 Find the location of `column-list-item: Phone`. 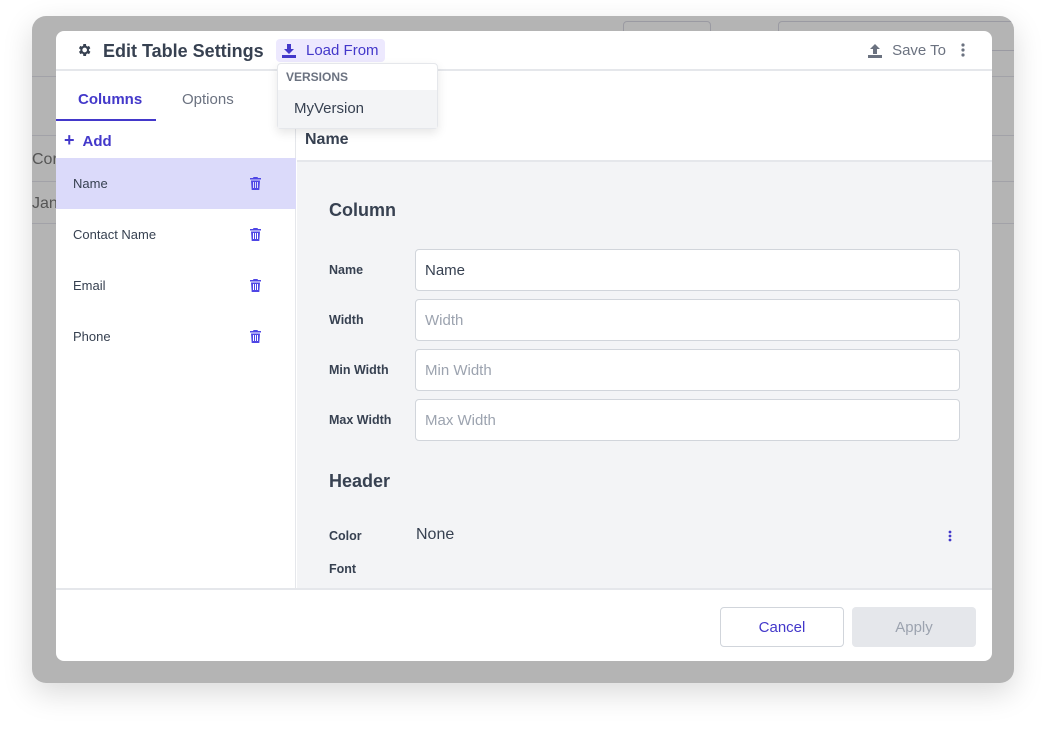

column-list-item: Phone is located at coordinates (176, 336).